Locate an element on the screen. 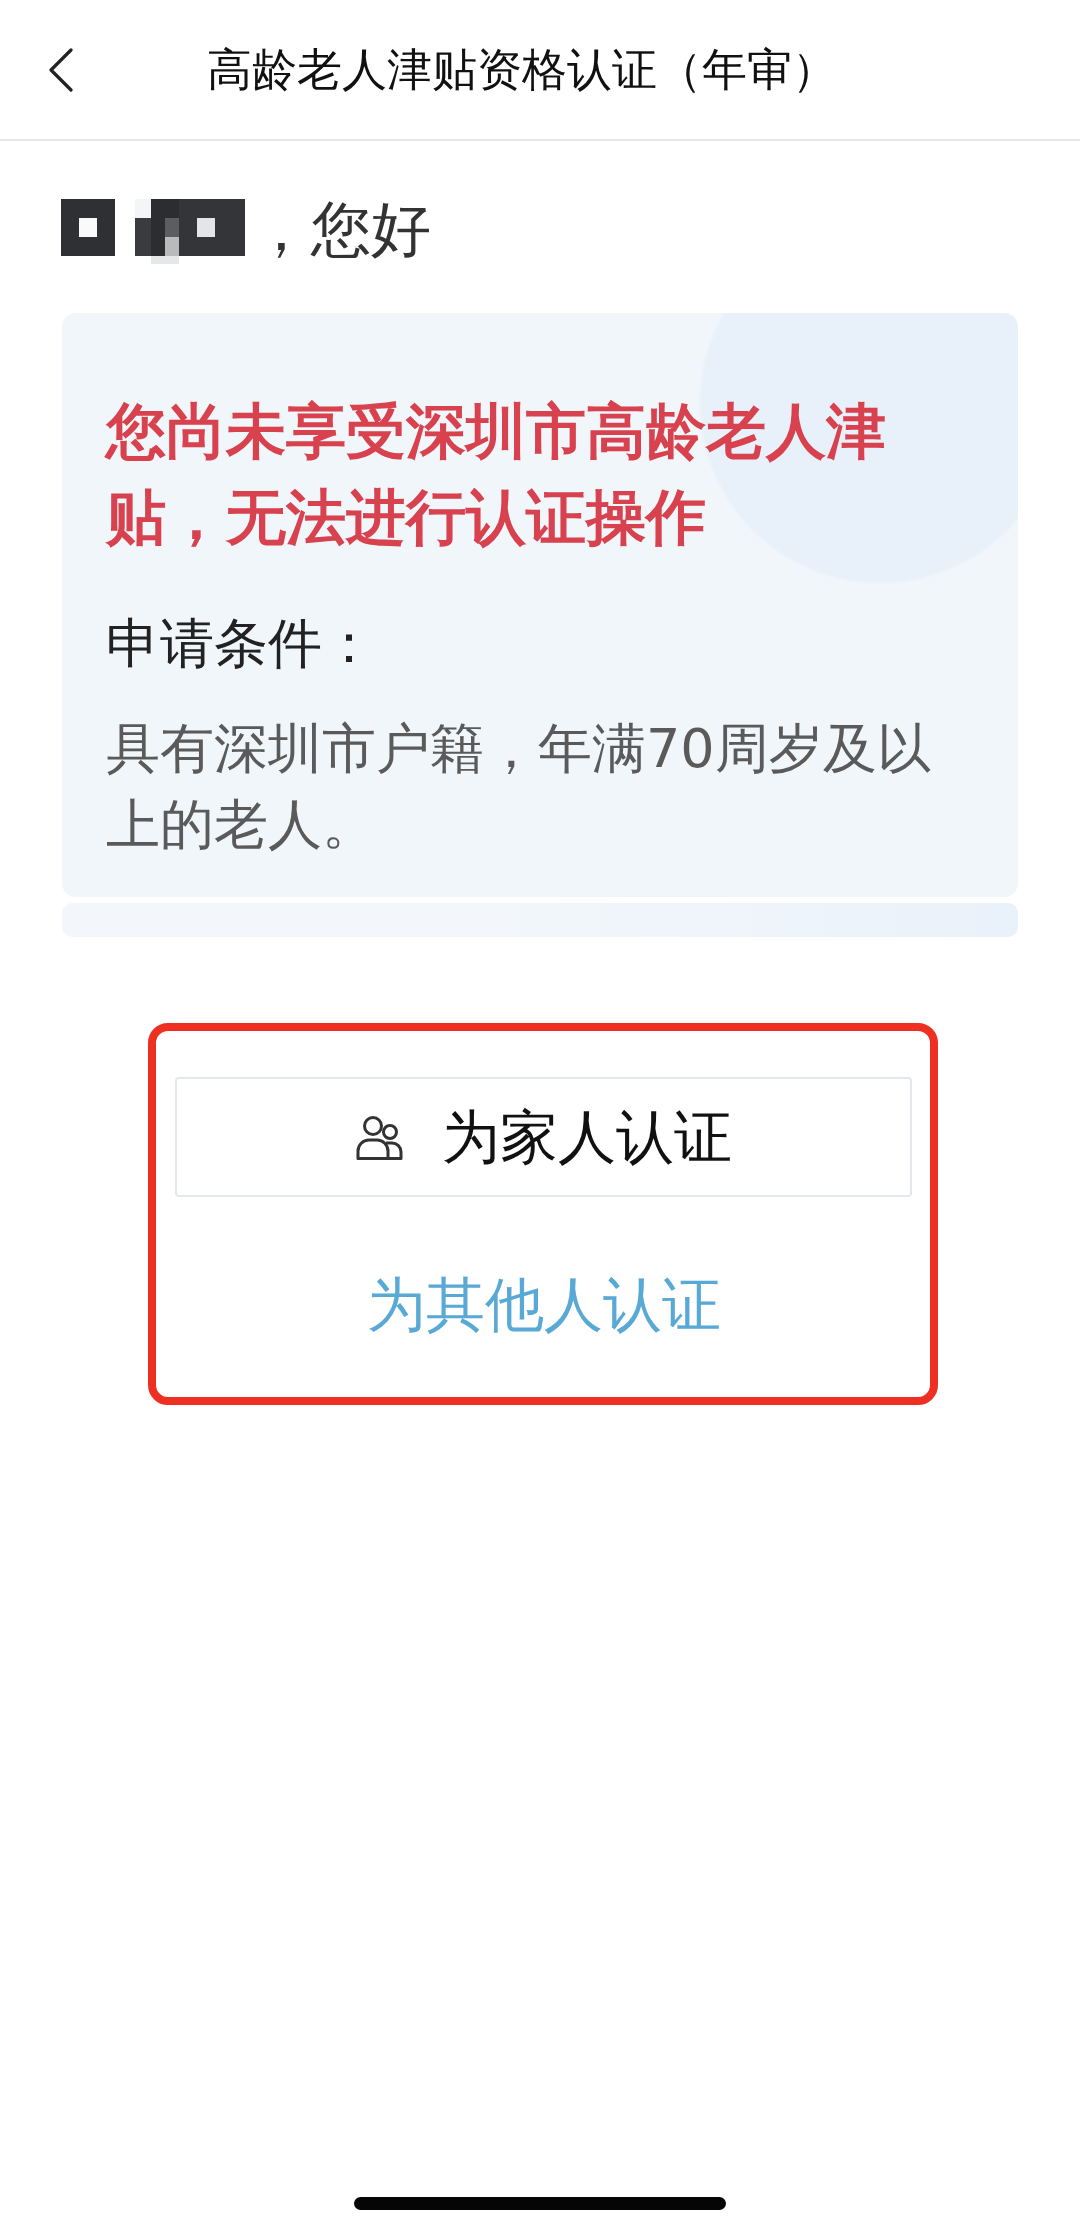 The width and height of the screenshot is (1080, 2236). page-title: 高龄老人津贴资格认证（年审） is located at coordinates (522, 69).